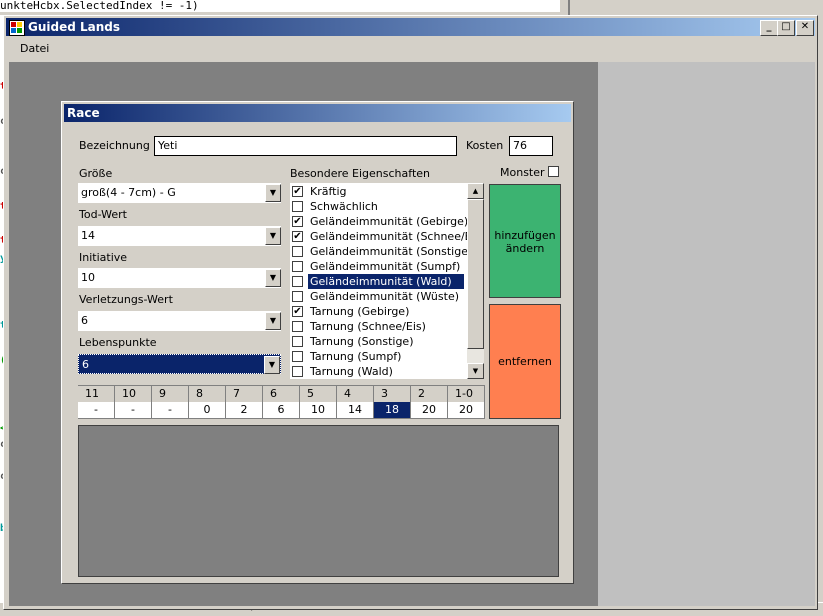 This screenshot has width=823, height=616. What do you see at coordinates (281, 394) in the screenshot?
I see `table-header-cell: 6` at bounding box center [281, 394].